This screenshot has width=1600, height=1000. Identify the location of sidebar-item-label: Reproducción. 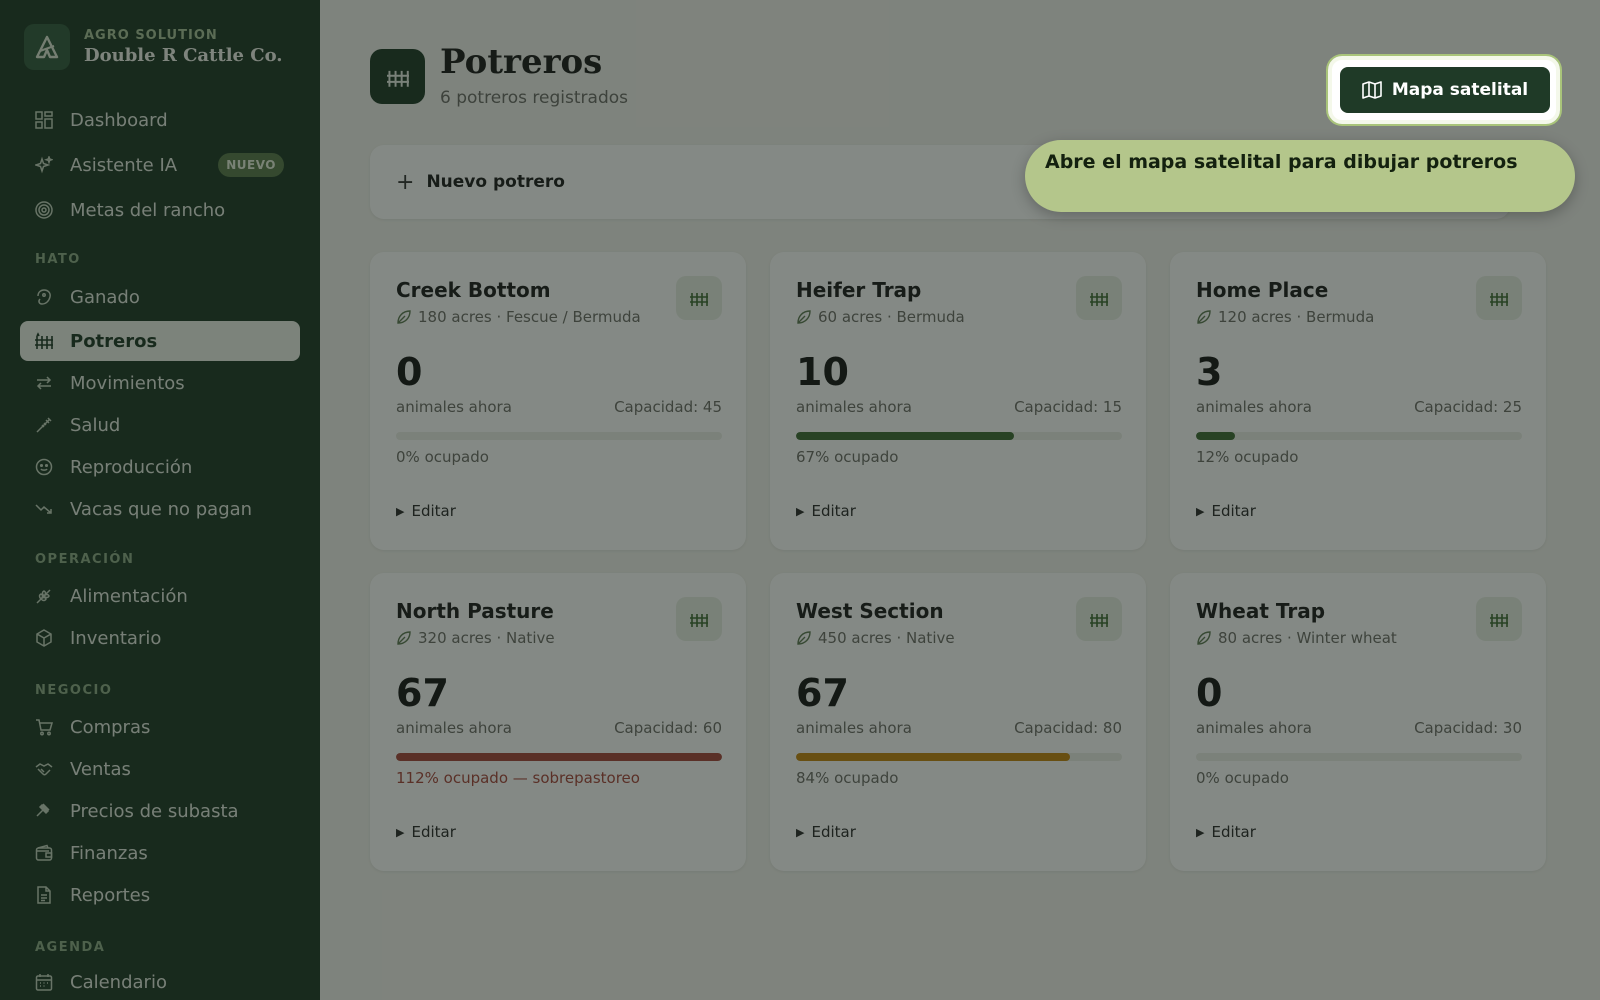
(131, 467).